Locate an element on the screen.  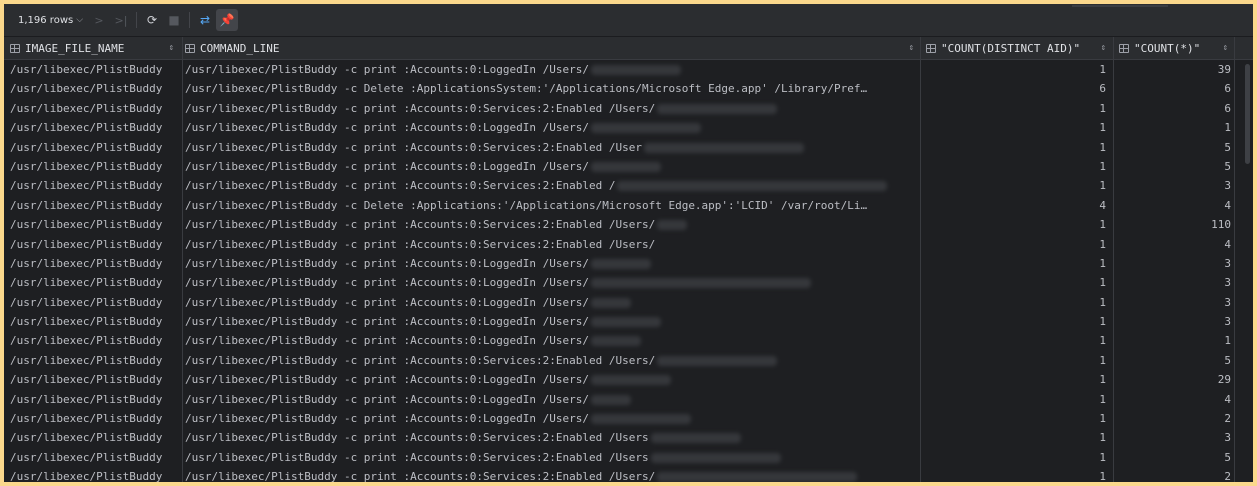
pin-icon: 📌 is located at coordinates (227, 20).